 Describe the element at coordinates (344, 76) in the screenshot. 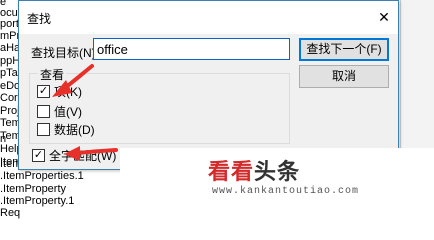

I see `cancel-button: 取消` at that location.